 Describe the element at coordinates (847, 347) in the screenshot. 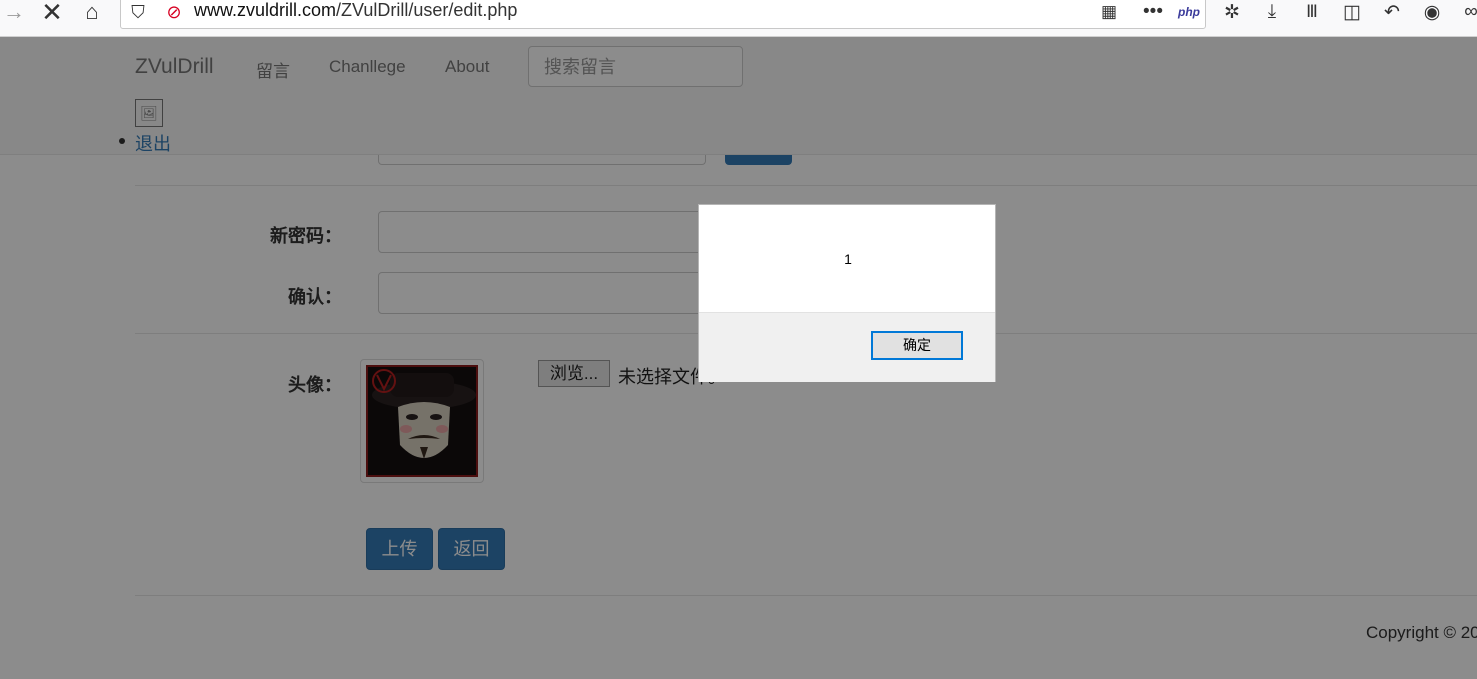

I see `alert-footer: 确定` at that location.